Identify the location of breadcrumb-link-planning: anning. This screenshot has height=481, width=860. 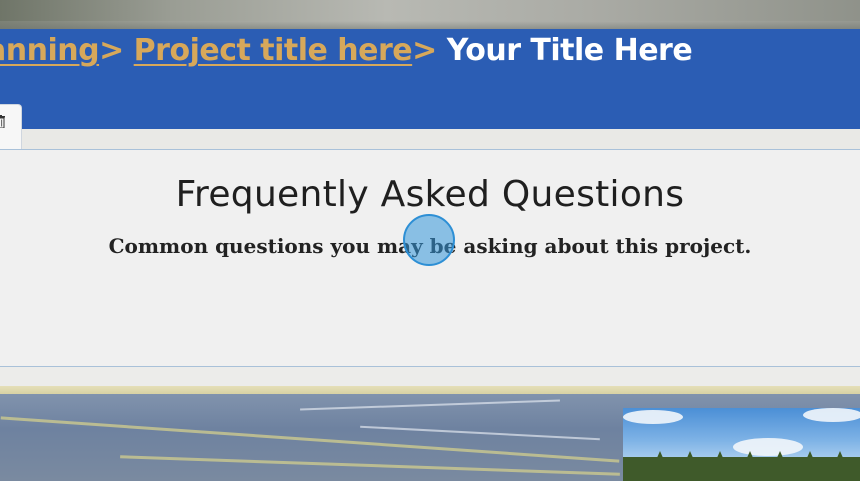
(50, 50).